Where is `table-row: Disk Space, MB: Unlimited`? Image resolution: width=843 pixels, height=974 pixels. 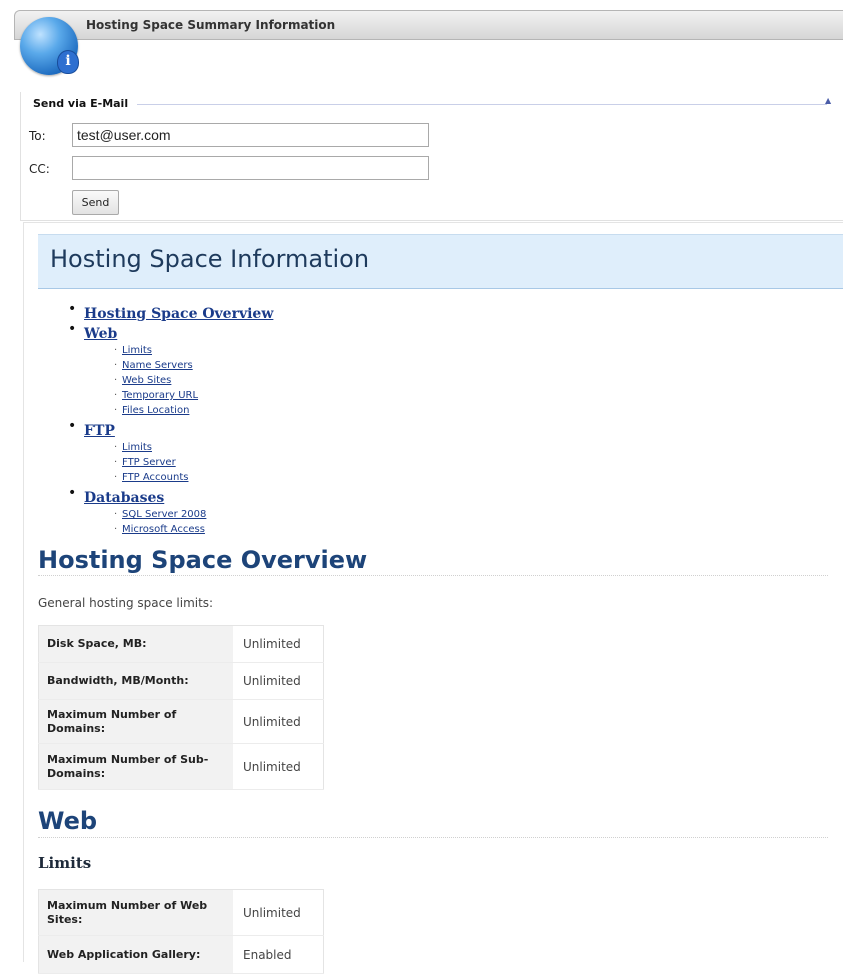 table-row: Disk Space, MB: Unlimited is located at coordinates (181, 644).